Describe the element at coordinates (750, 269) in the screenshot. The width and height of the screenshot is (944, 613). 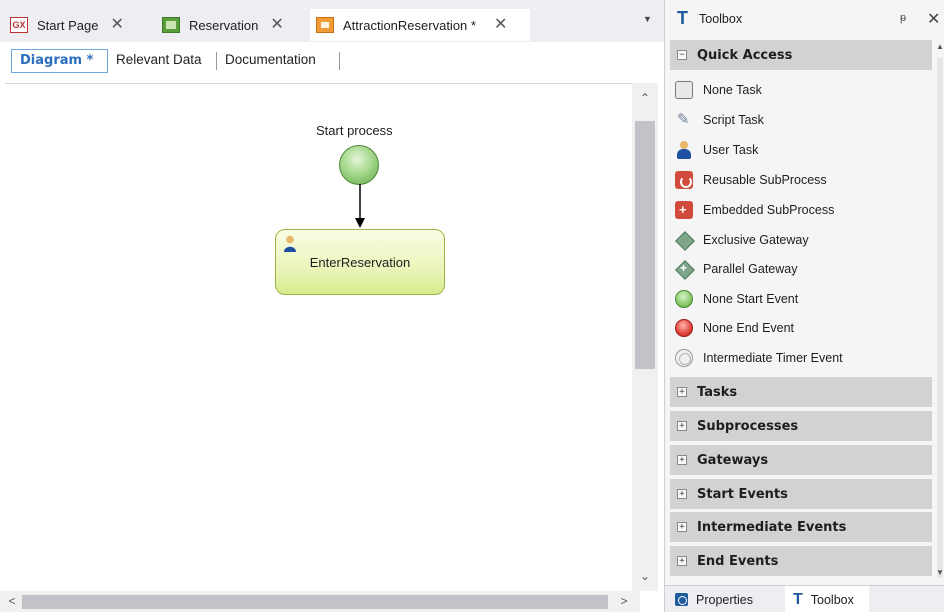
I see `tool-label: Parallel Gateway` at that location.